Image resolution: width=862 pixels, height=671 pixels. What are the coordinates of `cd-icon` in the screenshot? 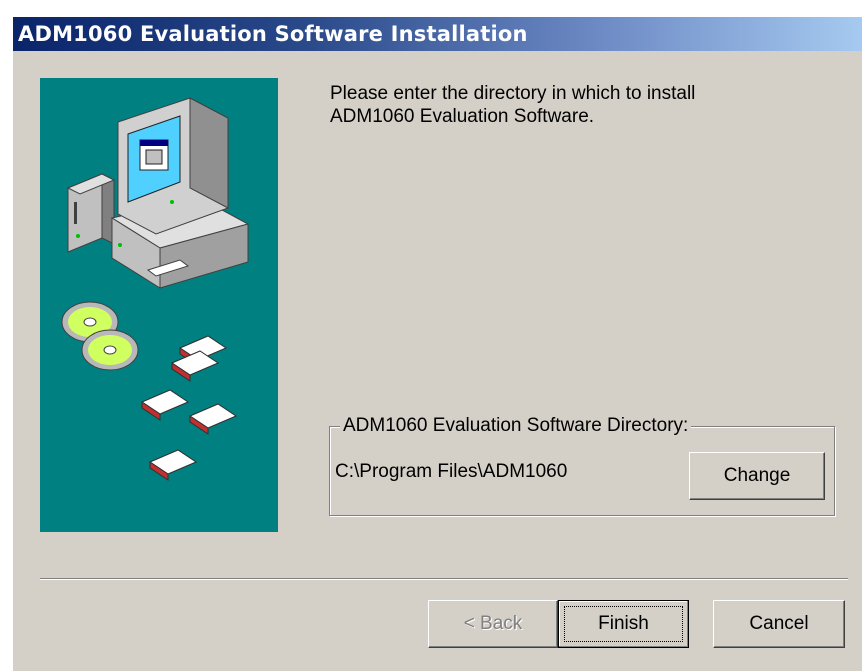 It's located at (100, 336).